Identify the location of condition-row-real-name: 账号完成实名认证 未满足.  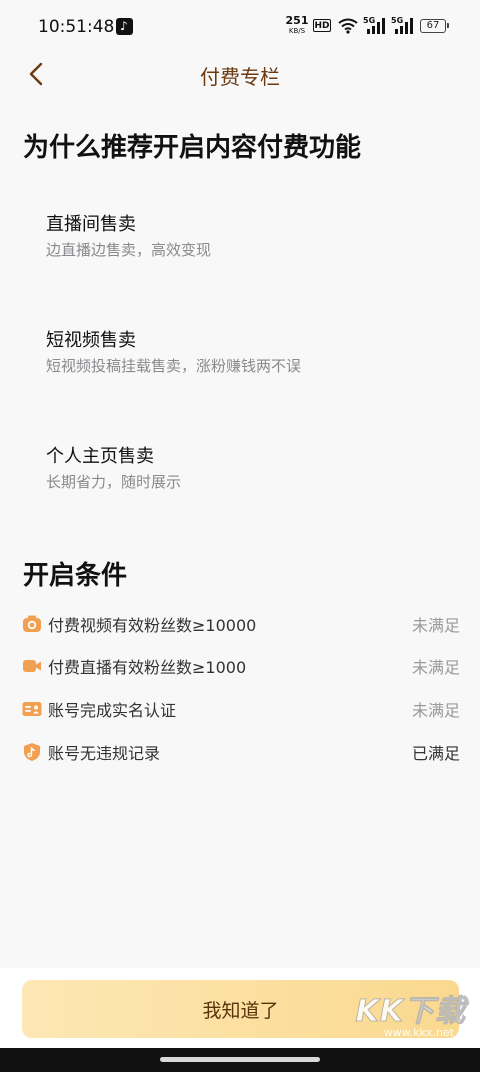
(241, 708).